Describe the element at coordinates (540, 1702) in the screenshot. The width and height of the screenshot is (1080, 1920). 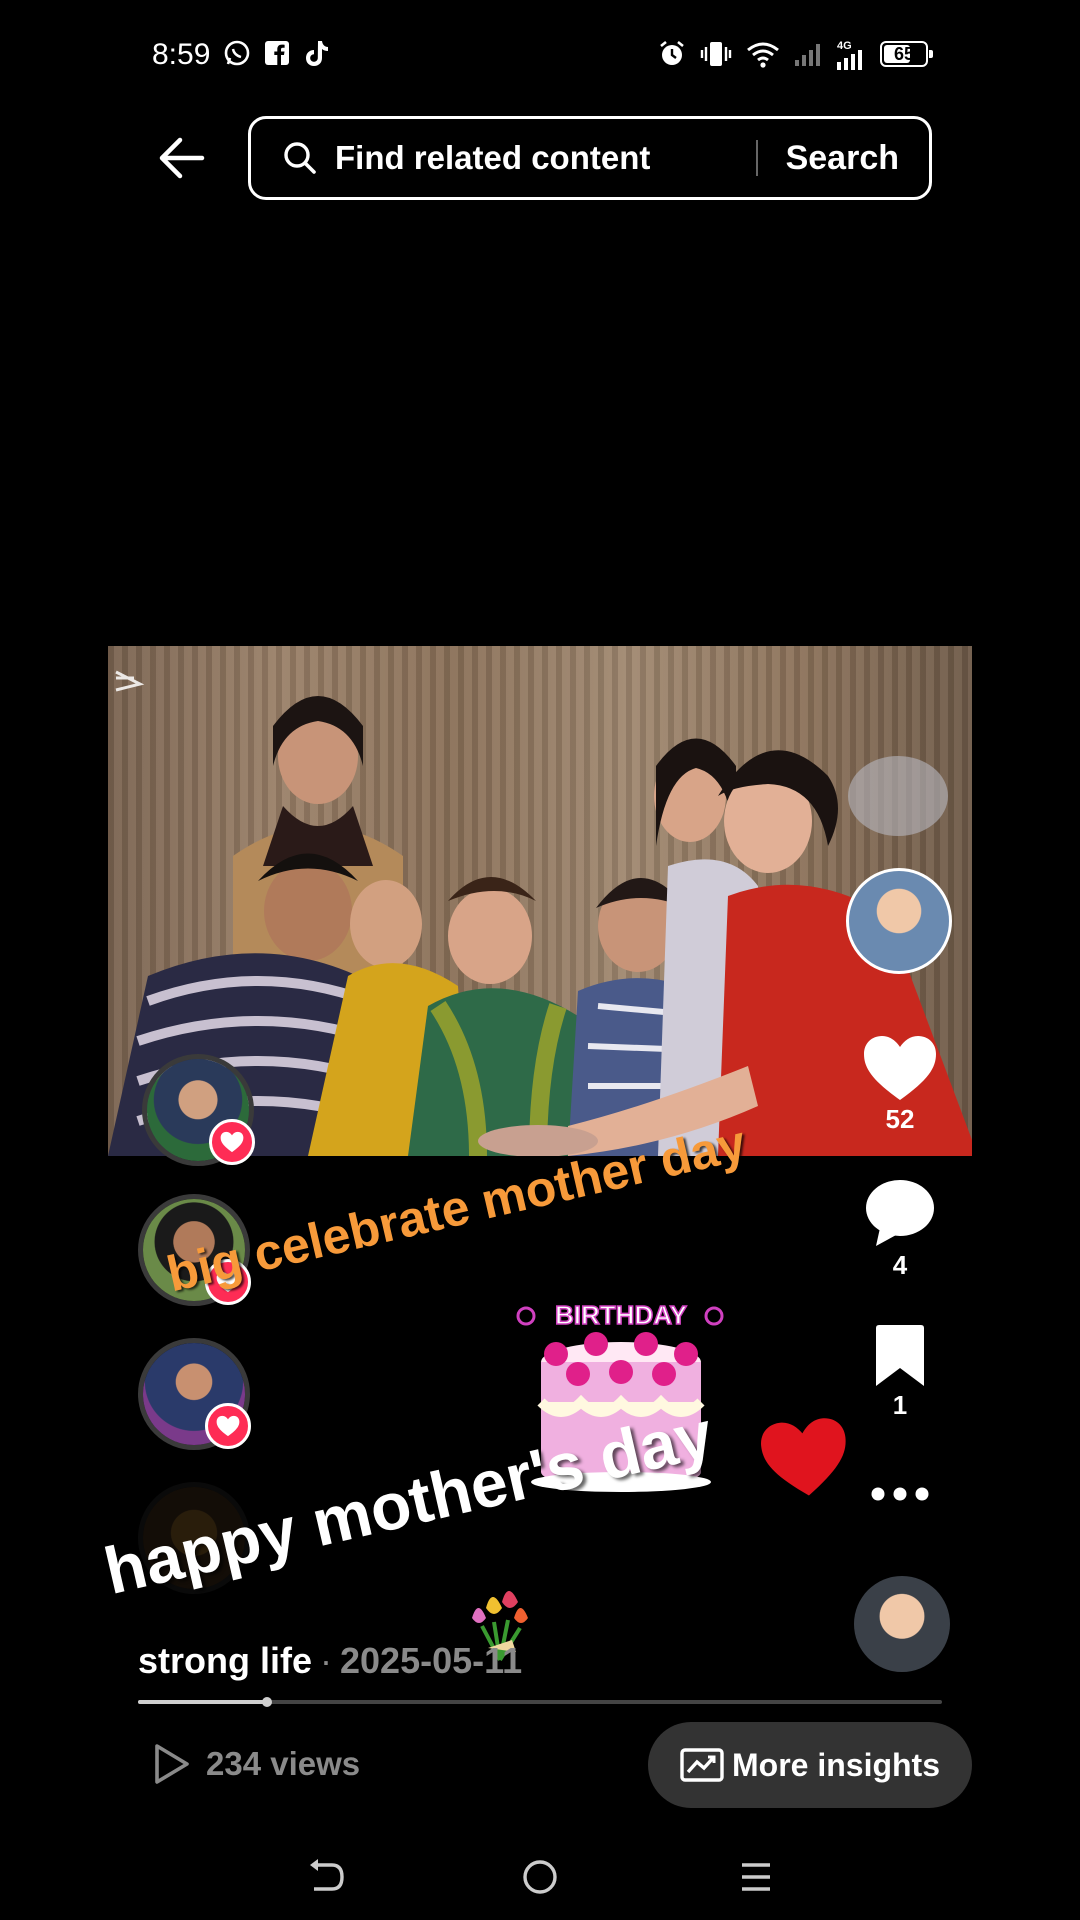
I see `video-progress` at that location.